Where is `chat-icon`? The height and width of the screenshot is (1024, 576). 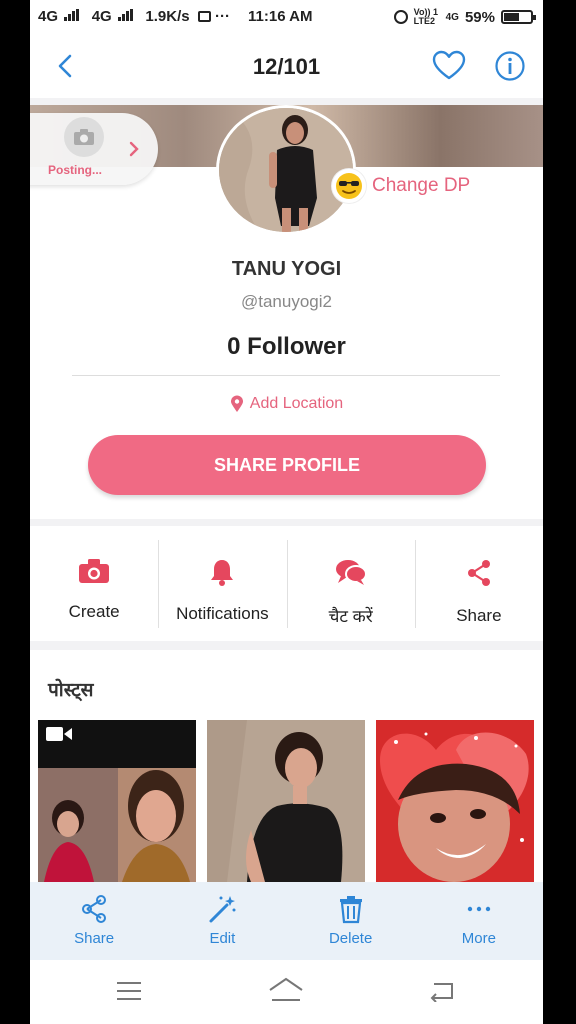
chat-icon is located at coordinates (351, 572).